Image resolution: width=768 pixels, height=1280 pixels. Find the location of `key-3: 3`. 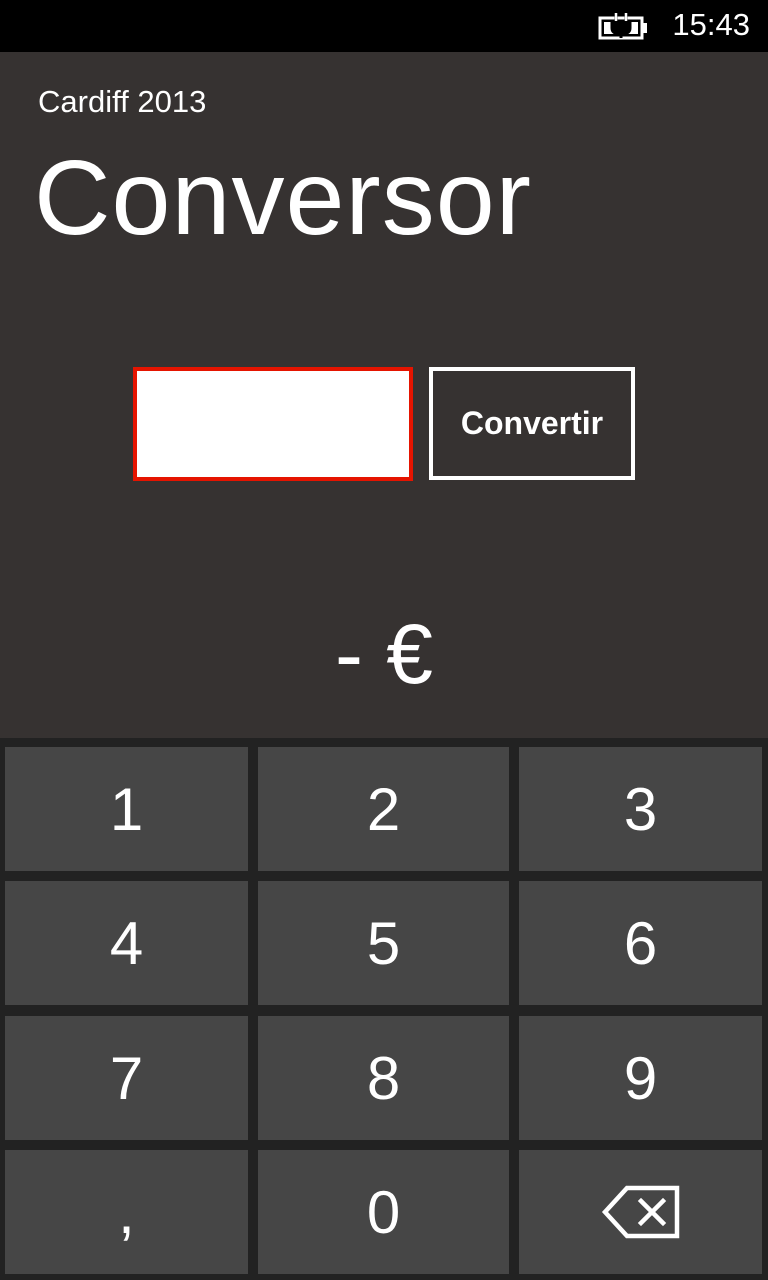

key-3: 3 is located at coordinates (640, 809).